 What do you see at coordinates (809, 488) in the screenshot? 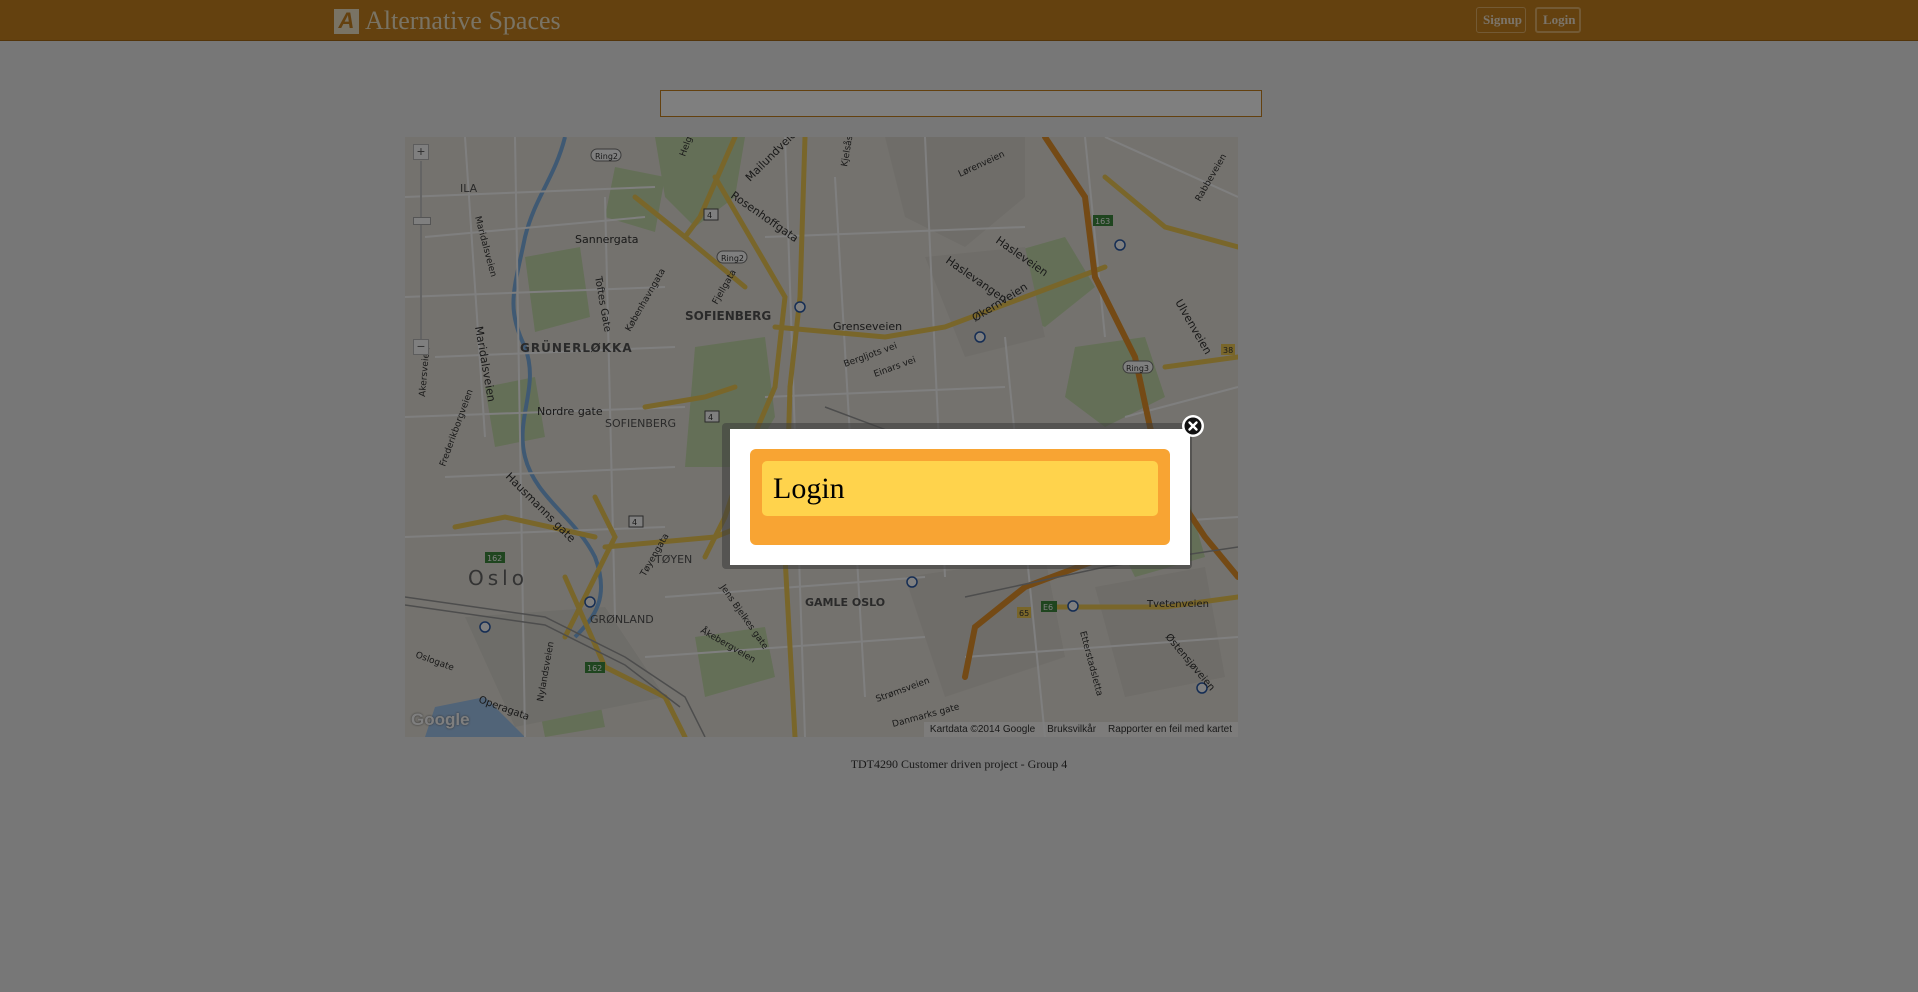
I see `modal-title: Login` at bounding box center [809, 488].